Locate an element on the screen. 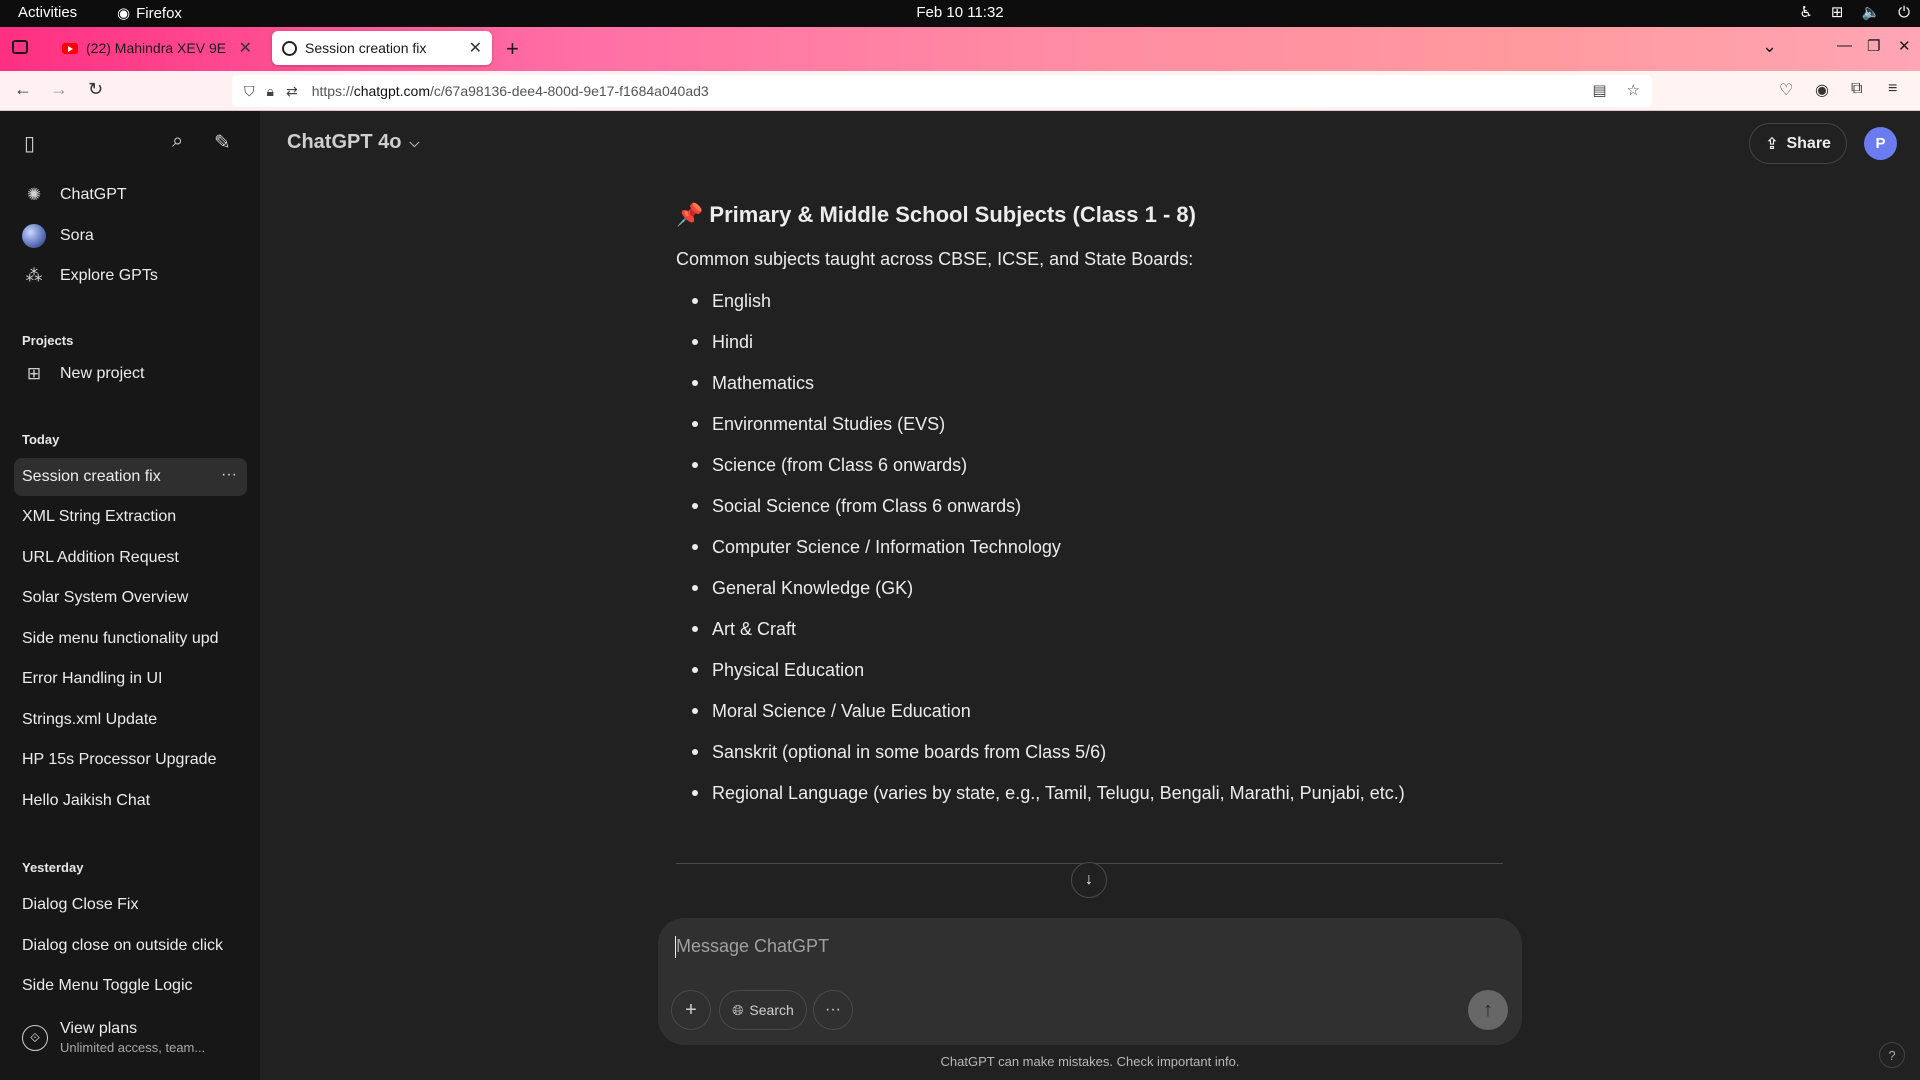 The image size is (1920, 1080). forward-icon: → is located at coordinates (59, 89).